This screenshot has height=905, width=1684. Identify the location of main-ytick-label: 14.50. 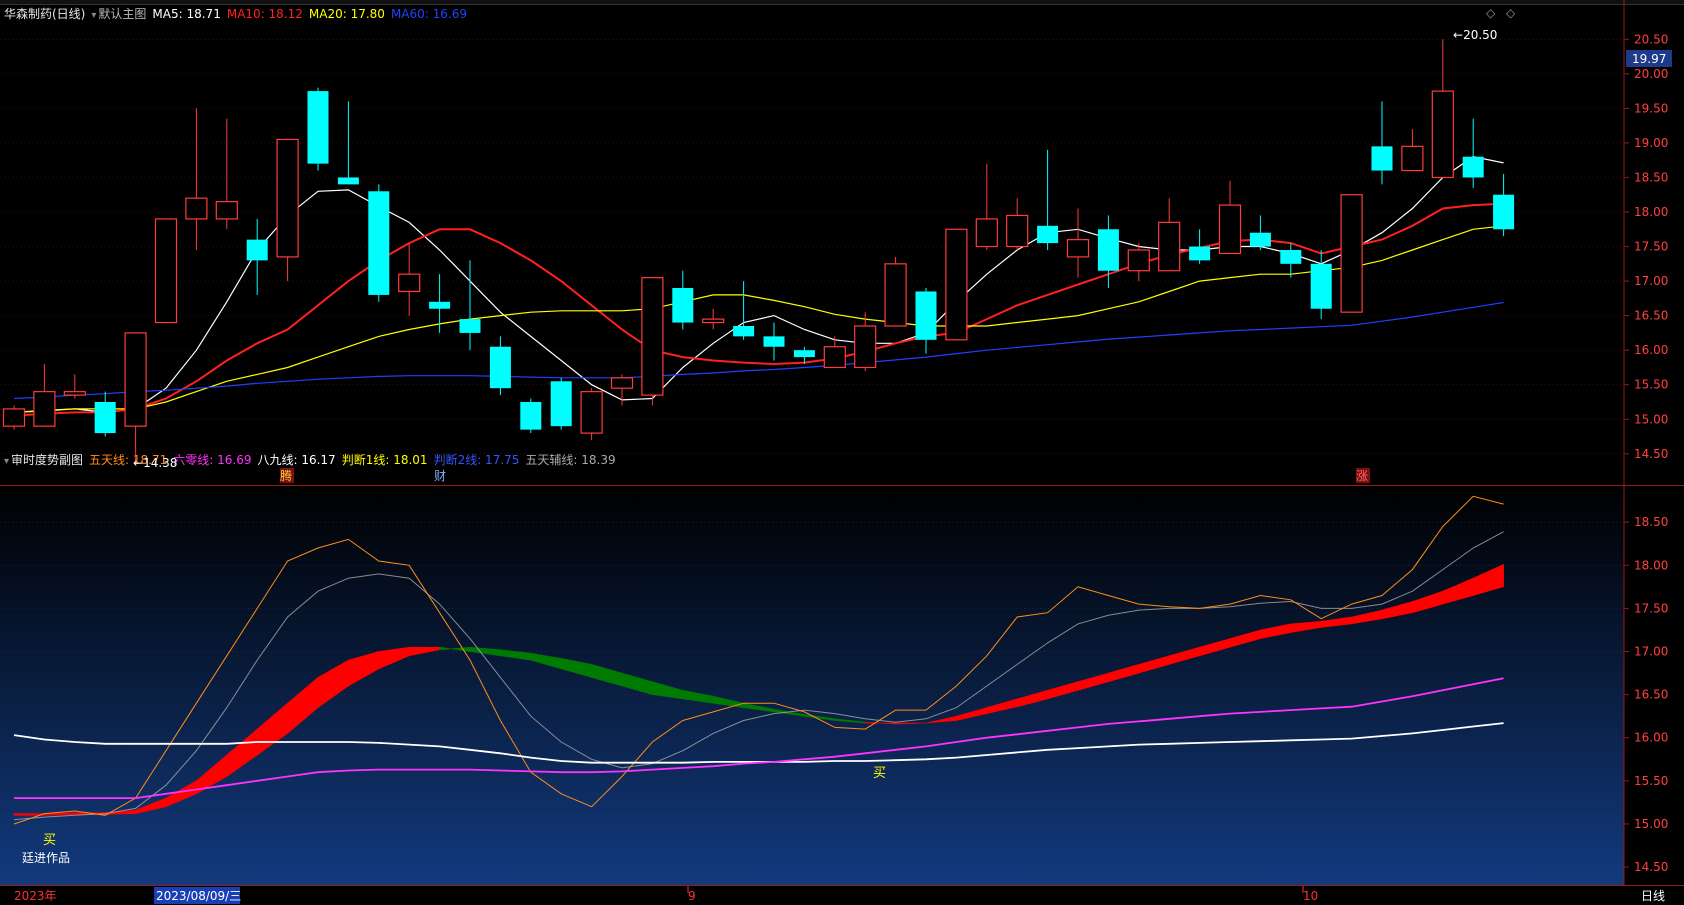
(1651, 454).